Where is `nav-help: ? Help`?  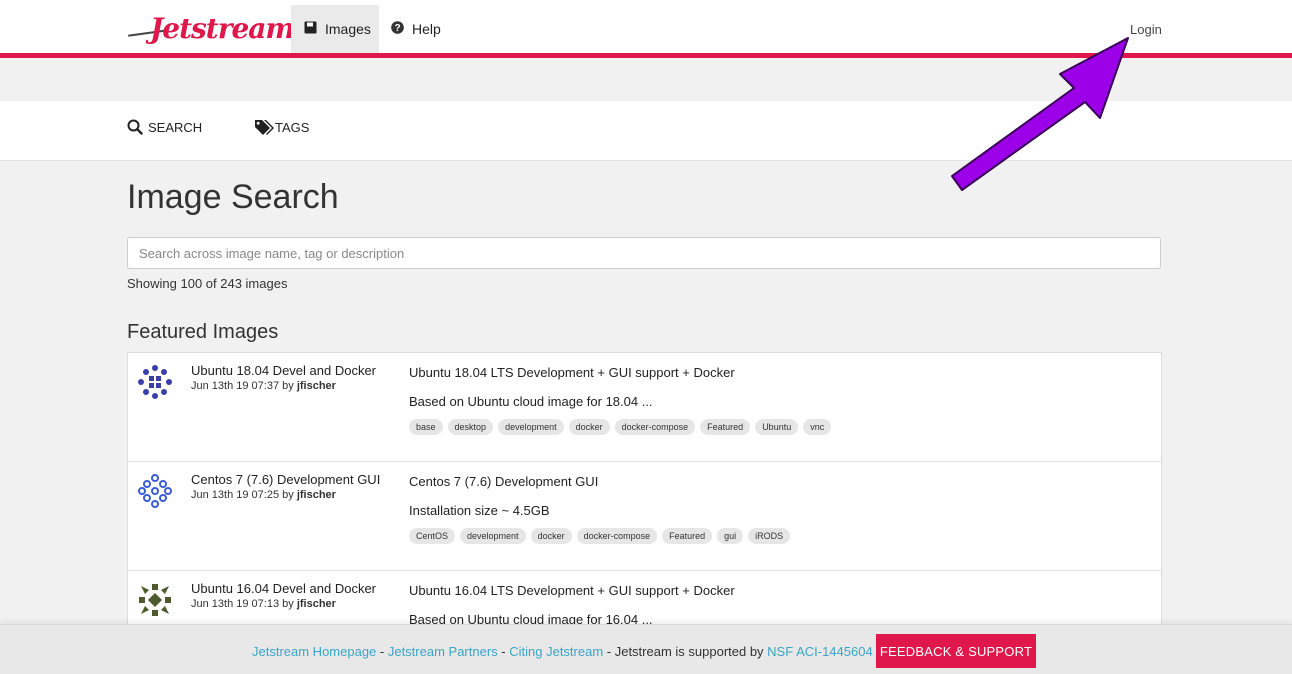 nav-help: ? Help is located at coordinates (416, 29).